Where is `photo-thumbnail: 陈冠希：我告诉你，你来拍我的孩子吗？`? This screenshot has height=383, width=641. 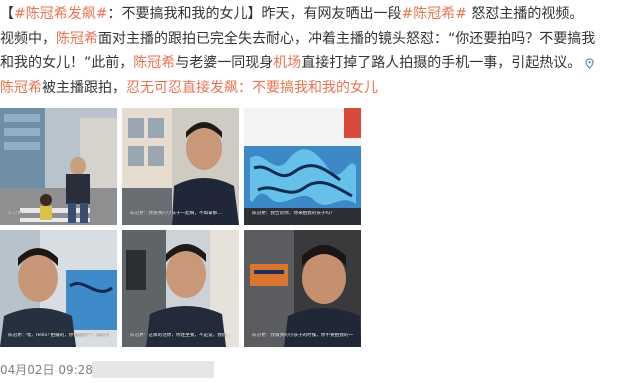
photo-thumbnail: 陈冠希：我告诉你，你来拍我的孩子吗？ is located at coordinates (302, 166).